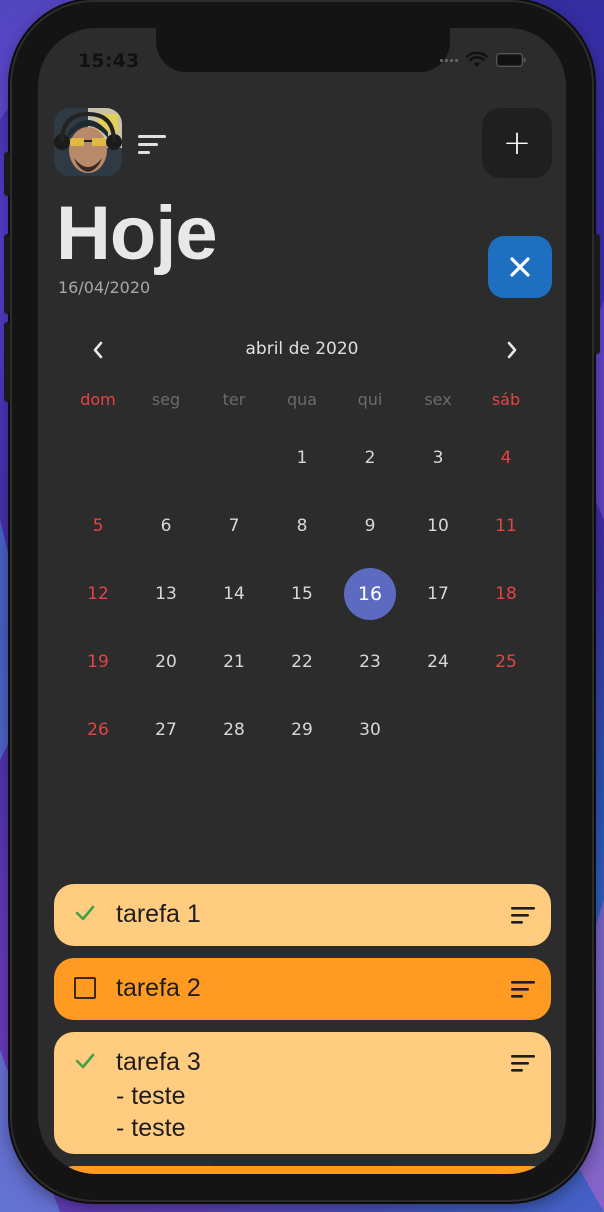 The width and height of the screenshot is (604, 1212). I want to click on calendar-day-number: 25, so click(506, 662).